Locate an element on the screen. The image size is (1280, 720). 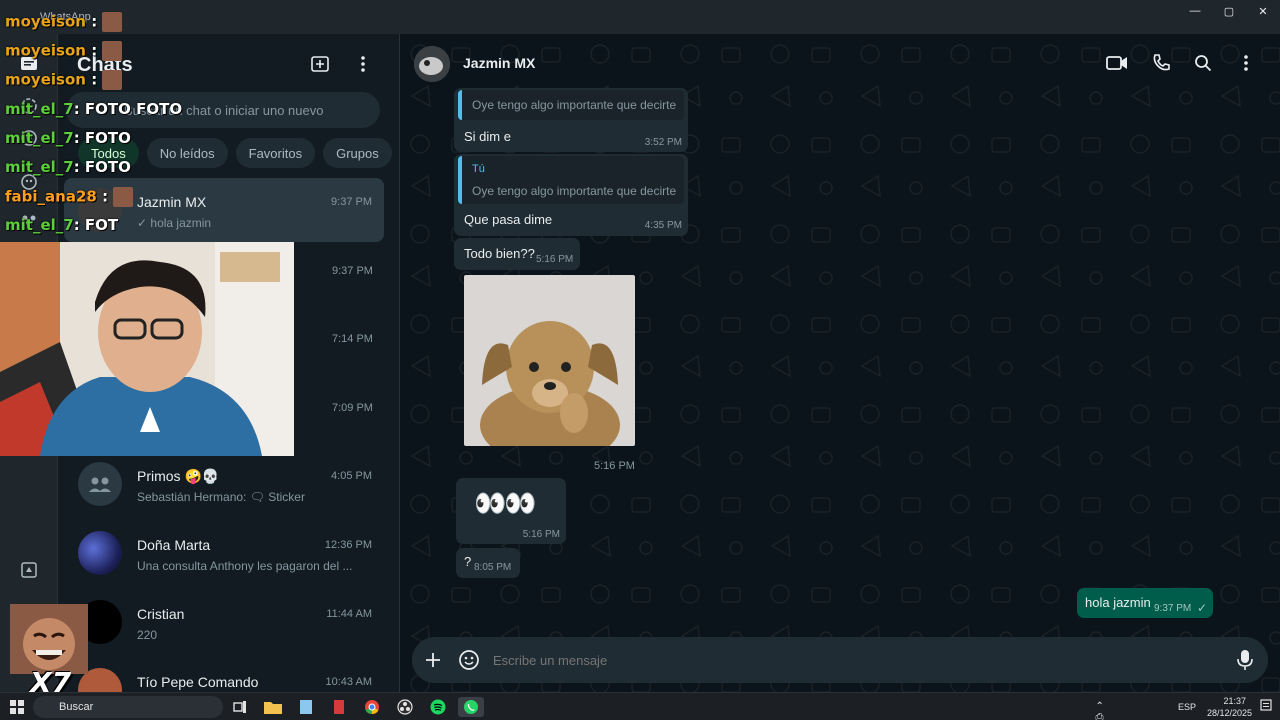
message-text: hola jazmin is located at coordinates (1118, 602).